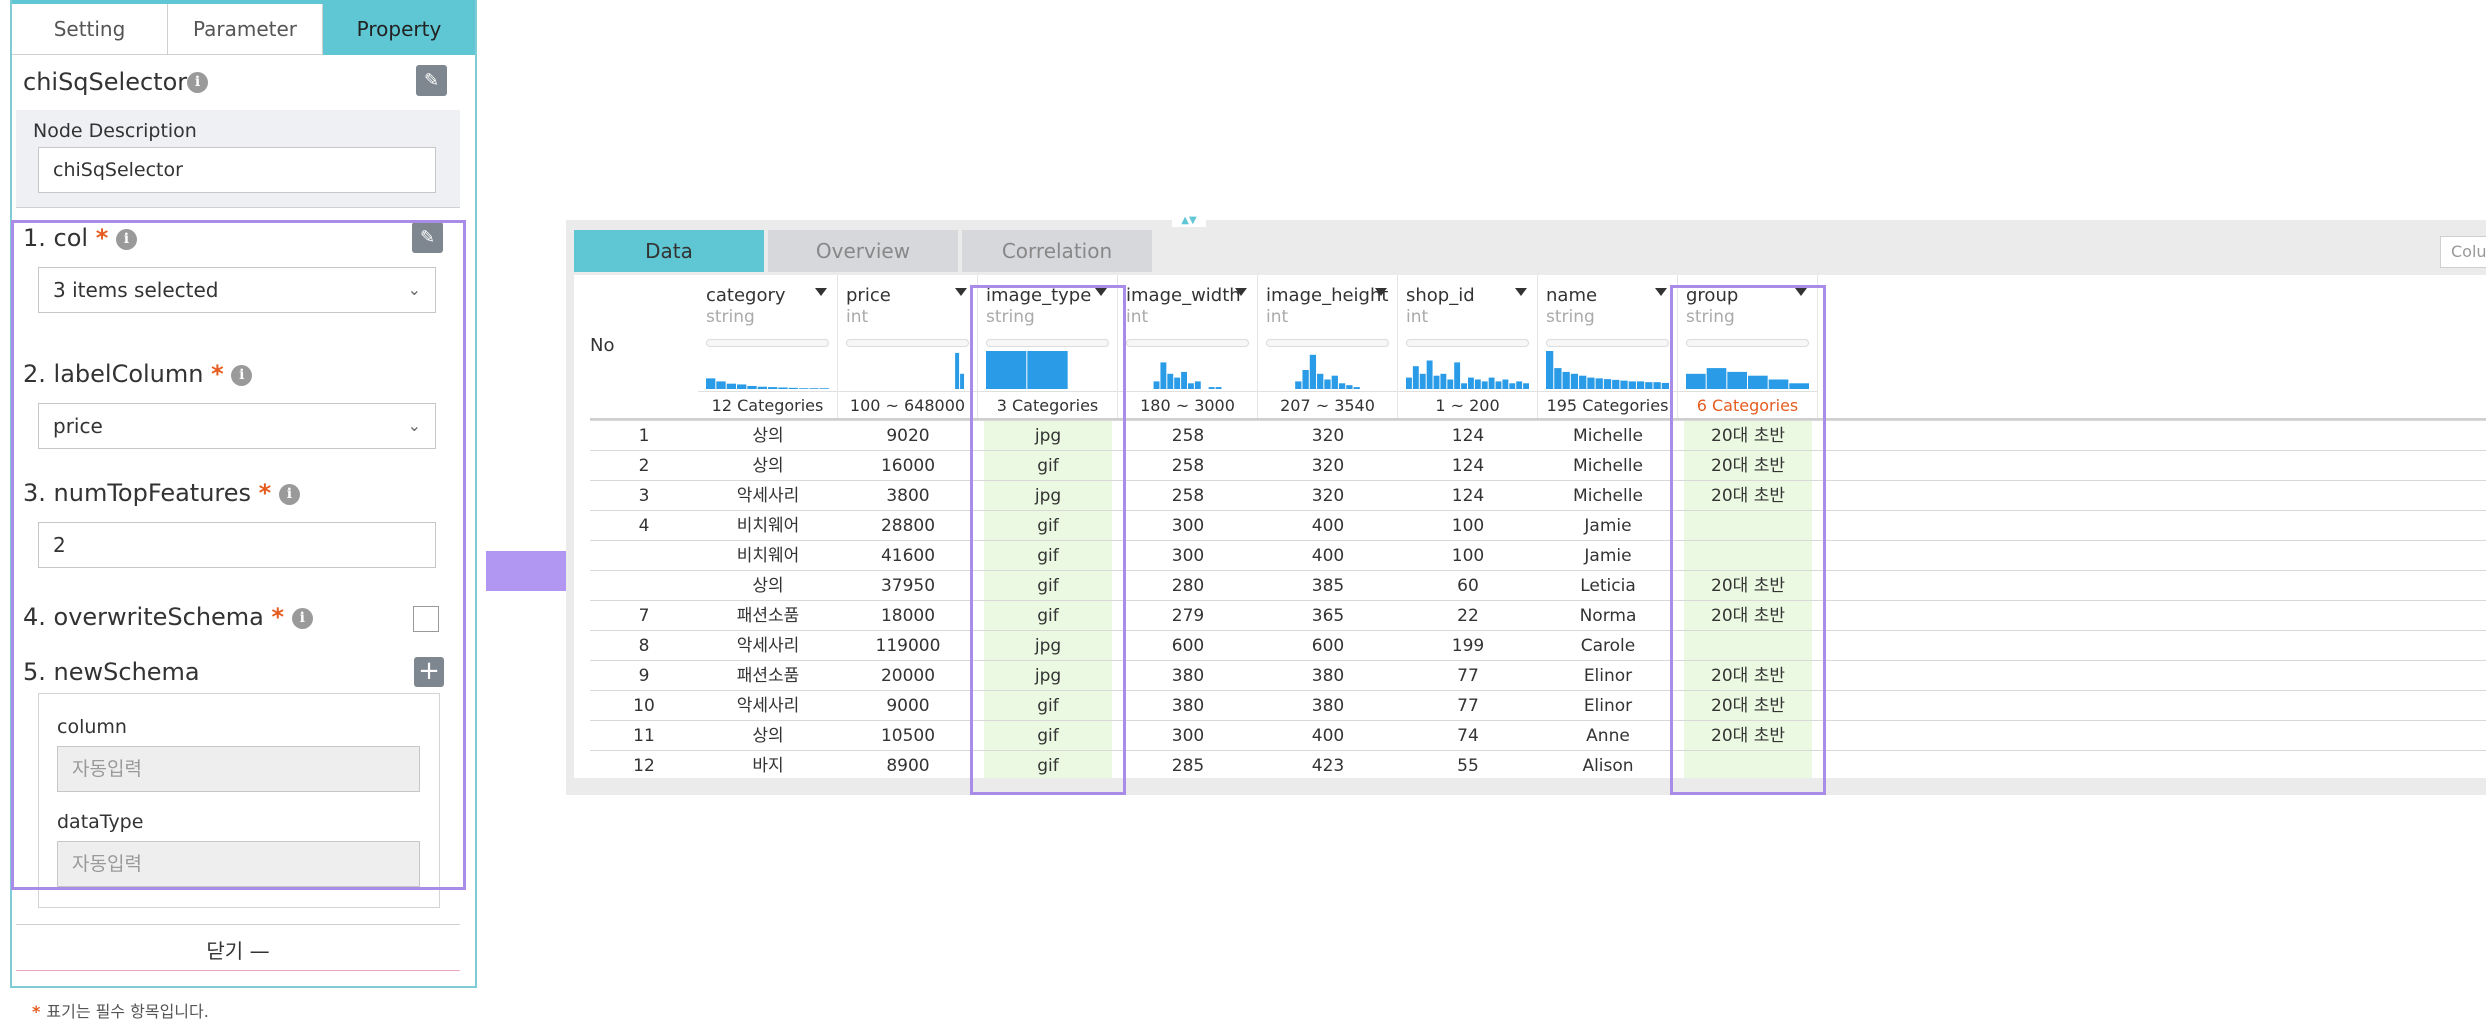 This screenshot has height=1024, width=2486. I want to click on cell-image-width: 300, so click(1188, 736).